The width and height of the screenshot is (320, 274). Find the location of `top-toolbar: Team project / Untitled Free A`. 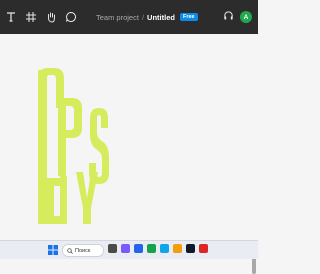

top-toolbar: Team project / Untitled Free A is located at coordinates (129, 17).